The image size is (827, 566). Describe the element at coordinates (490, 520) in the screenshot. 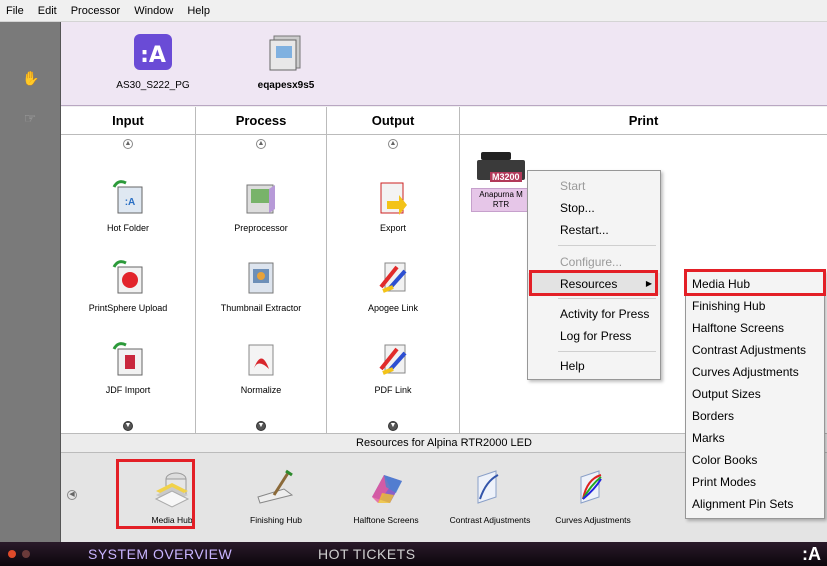

I see `resource-label: Contrast Adjustments` at that location.